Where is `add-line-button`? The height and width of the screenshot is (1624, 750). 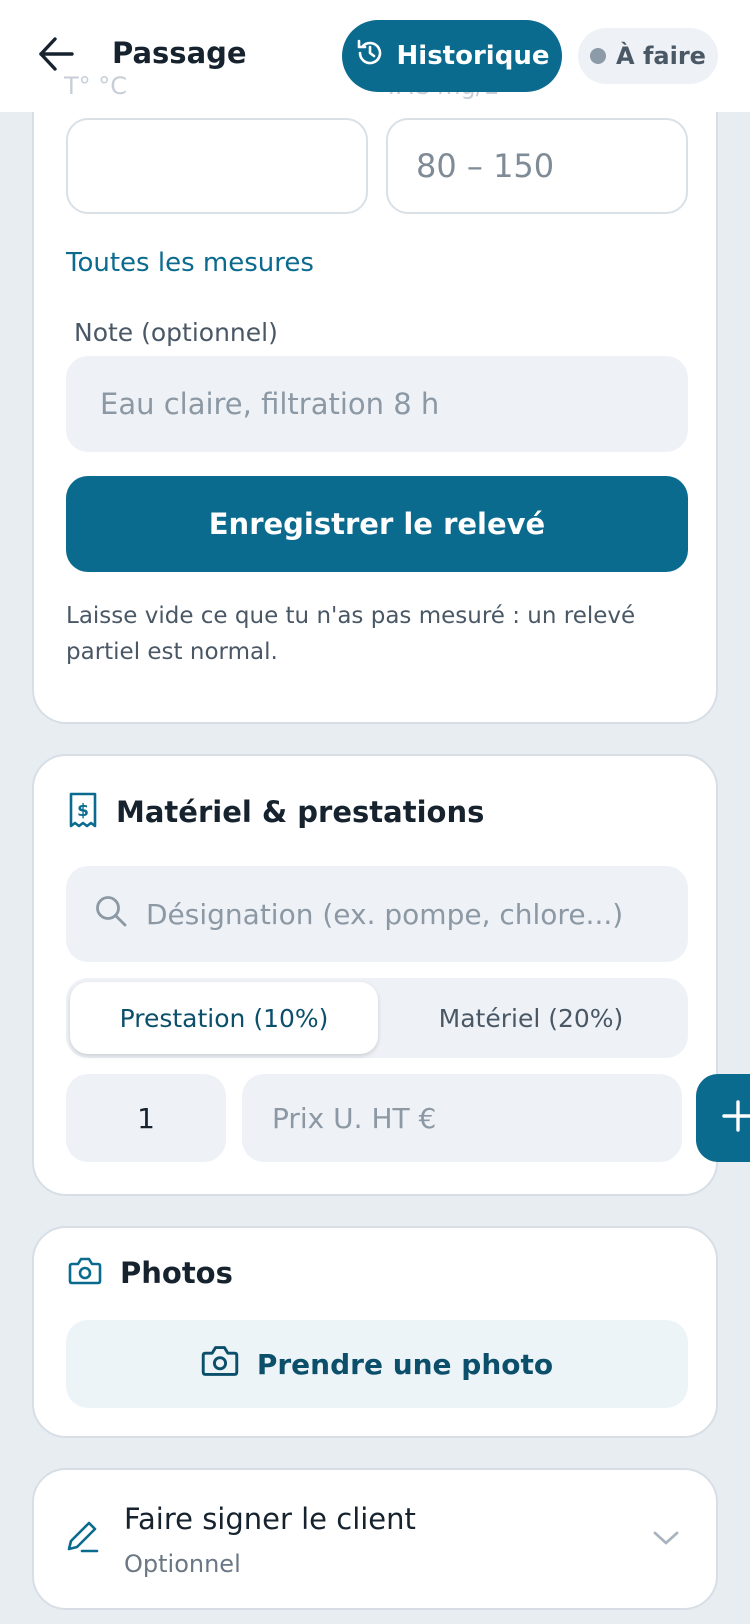
add-line-button is located at coordinates (723, 1118).